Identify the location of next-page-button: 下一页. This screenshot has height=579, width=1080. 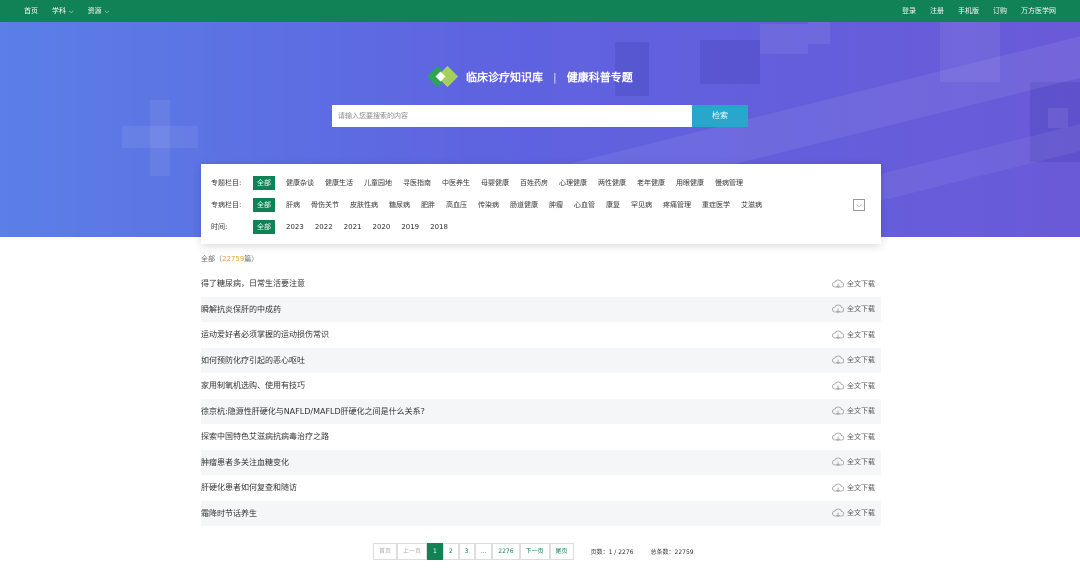
(534, 551).